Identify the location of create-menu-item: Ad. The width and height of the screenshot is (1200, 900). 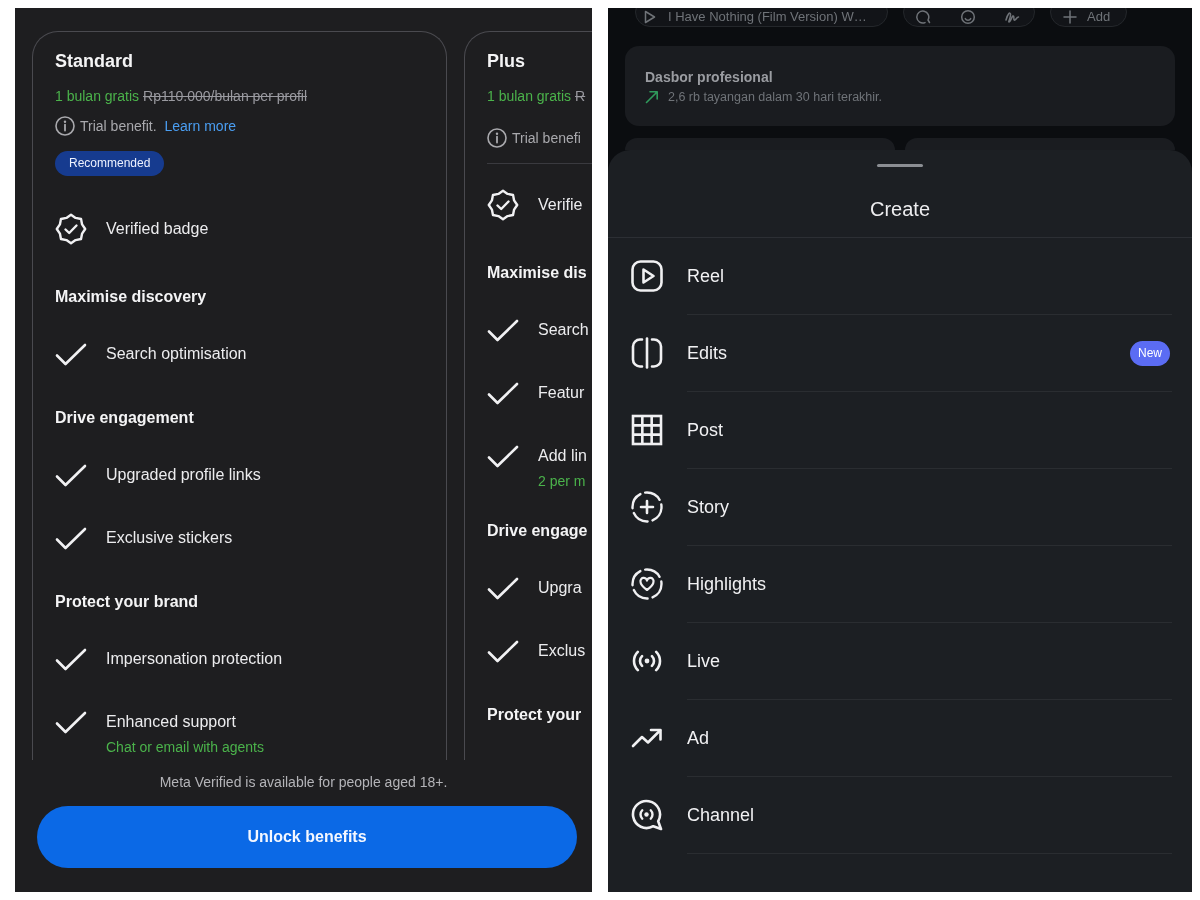
(900, 738).